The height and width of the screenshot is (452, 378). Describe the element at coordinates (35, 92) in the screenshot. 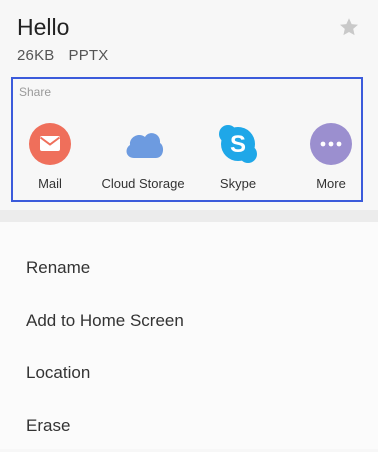

I see `share-label: Share` at that location.